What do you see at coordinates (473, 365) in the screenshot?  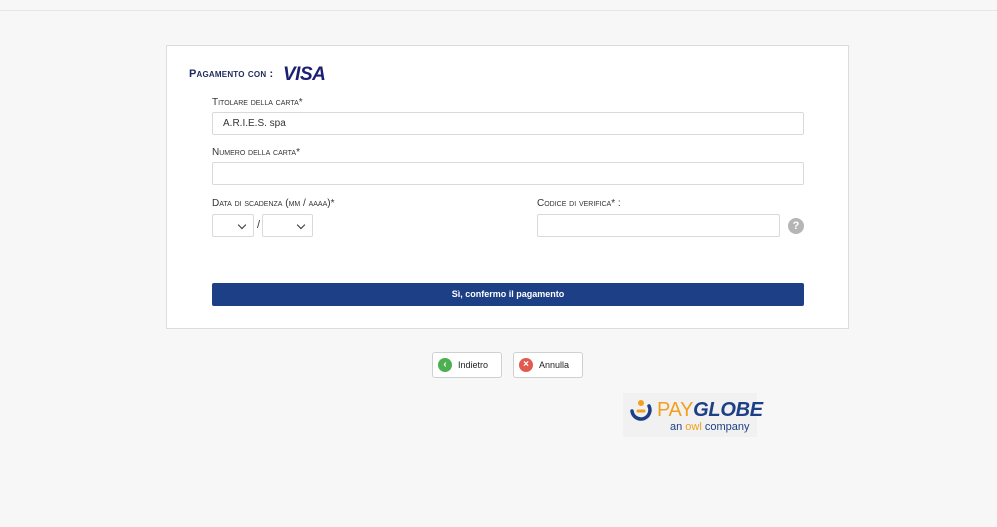 I see `back-button-label: Indietro` at bounding box center [473, 365].